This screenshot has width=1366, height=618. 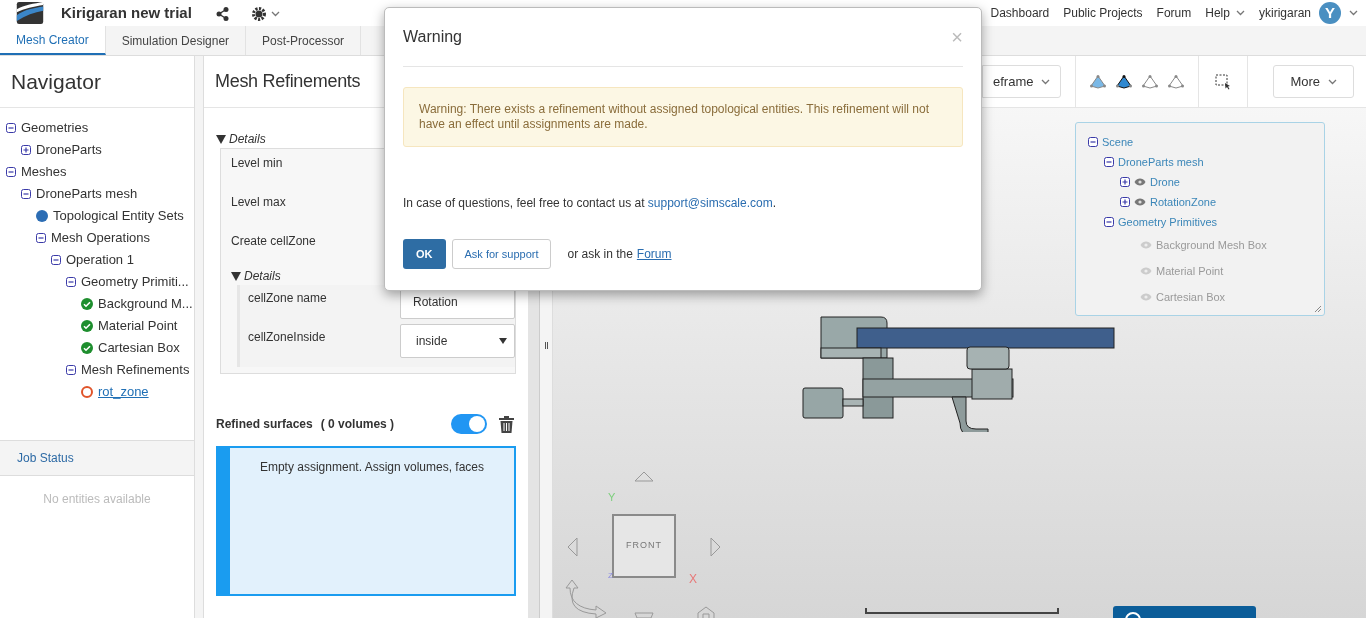 What do you see at coordinates (258, 13) in the screenshot?
I see `gear-icon` at bounding box center [258, 13].